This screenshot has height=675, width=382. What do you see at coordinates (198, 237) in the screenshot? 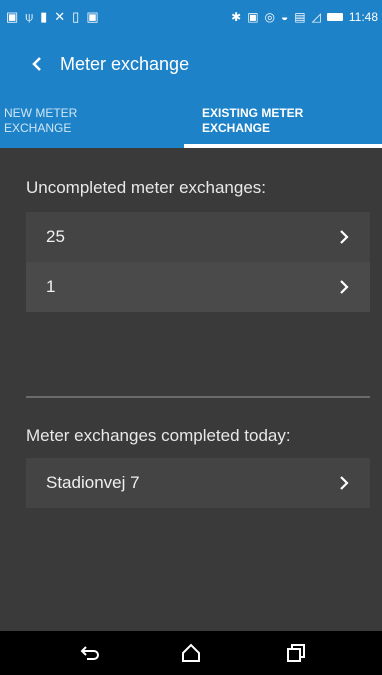
I see `list-item: 25` at bounding box center [198, 237].